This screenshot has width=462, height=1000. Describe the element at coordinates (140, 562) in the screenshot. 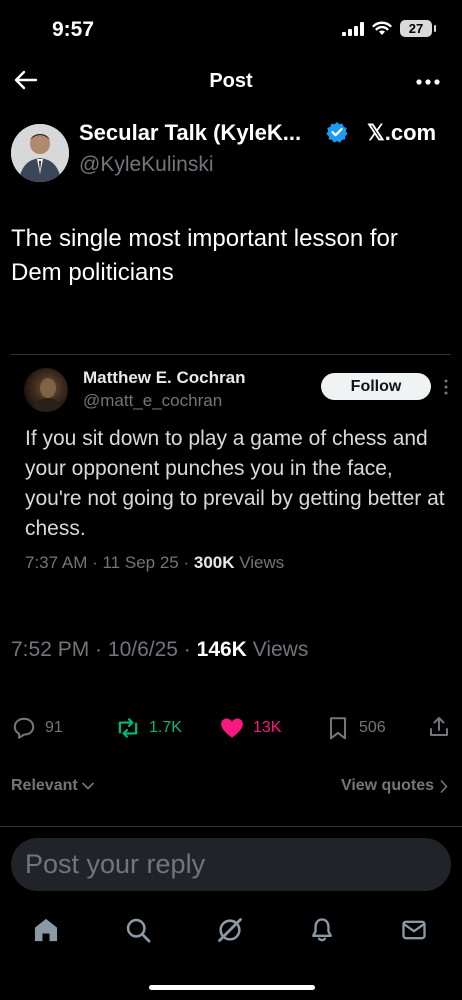

I see `quote-date: 11 Sep 25` at that location.